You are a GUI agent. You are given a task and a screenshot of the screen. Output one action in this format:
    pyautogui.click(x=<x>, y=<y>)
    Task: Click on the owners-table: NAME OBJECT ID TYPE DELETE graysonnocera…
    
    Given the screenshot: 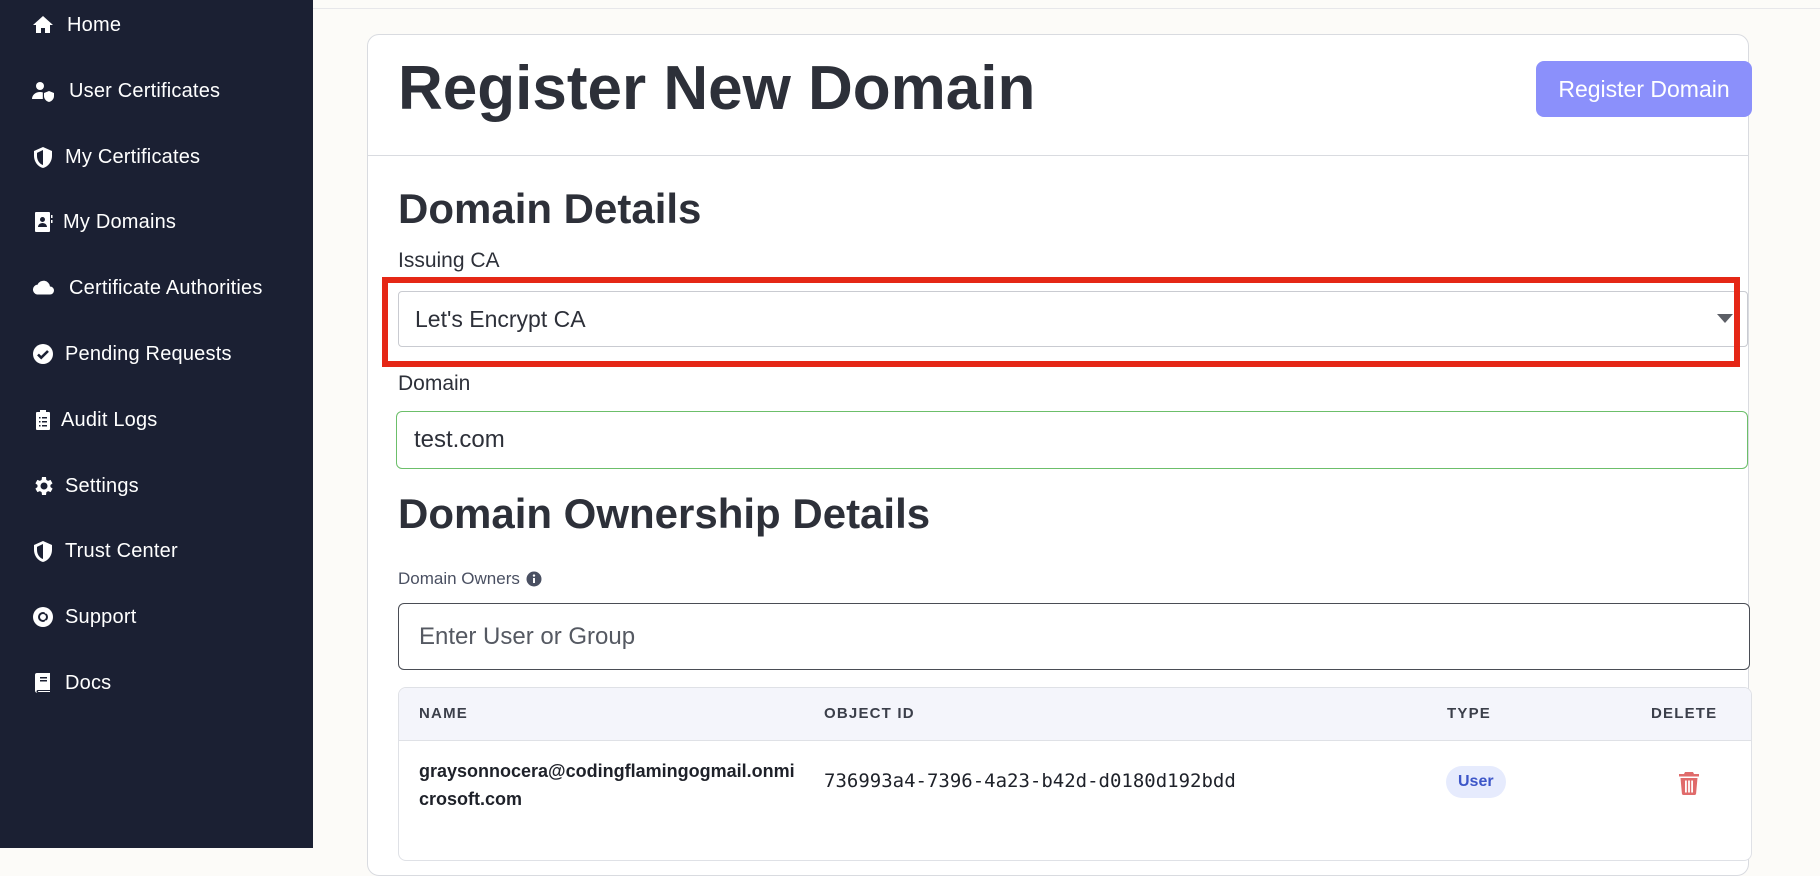 What is the action you would take?
    pyautogui.click(x=1075, y=774)
    